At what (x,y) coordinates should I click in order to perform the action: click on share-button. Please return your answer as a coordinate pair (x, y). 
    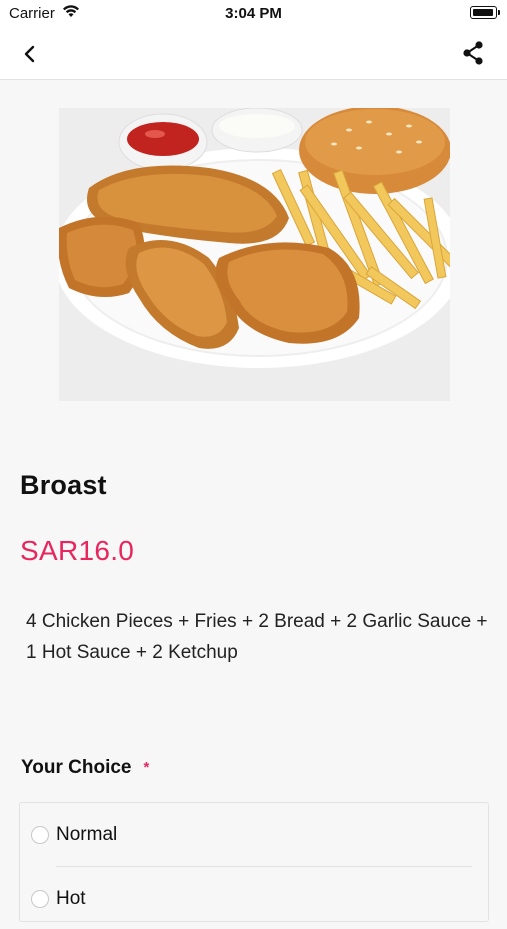
    Looking at the image, I should click on (473, 53).